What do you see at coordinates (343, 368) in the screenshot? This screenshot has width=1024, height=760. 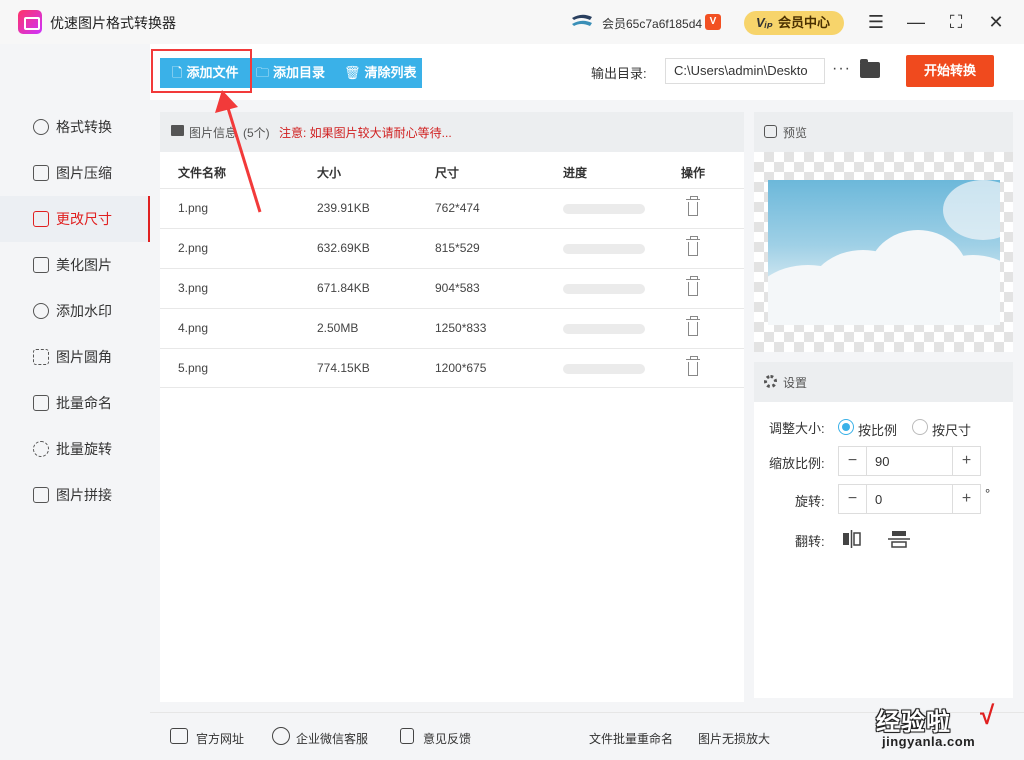 I see `file-size: 774.15KB` at bounding box center [343, 368].